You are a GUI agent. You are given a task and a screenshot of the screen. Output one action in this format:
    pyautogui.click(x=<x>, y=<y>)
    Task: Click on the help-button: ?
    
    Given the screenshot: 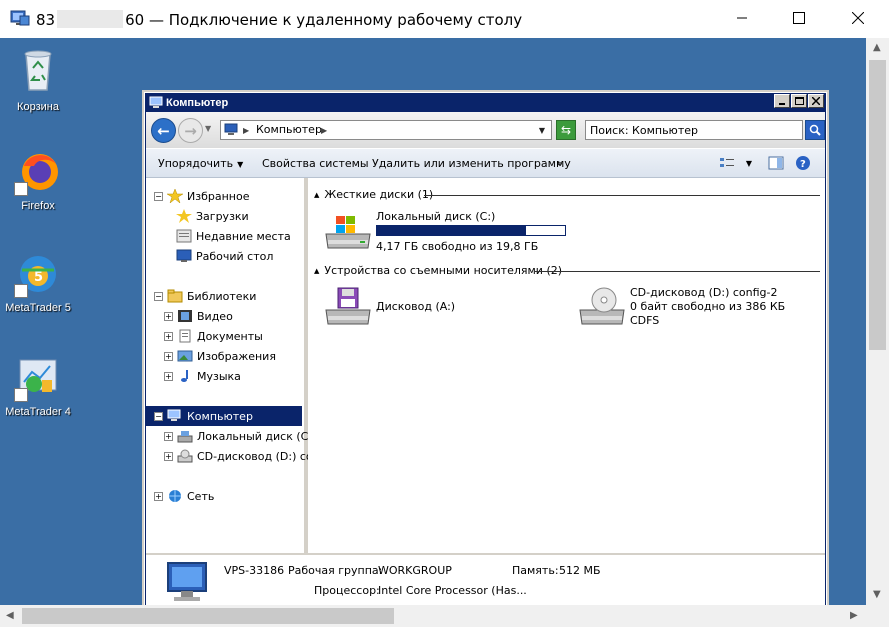 What is the action you would take?
    pyautogui.click(x=803, y=163)
    